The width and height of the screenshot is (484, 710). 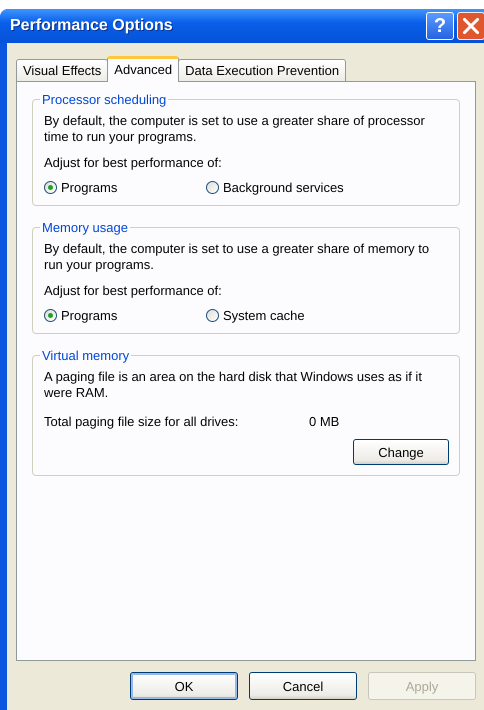 I want to click on dialog-button: OK, so click(x=184, y=686).